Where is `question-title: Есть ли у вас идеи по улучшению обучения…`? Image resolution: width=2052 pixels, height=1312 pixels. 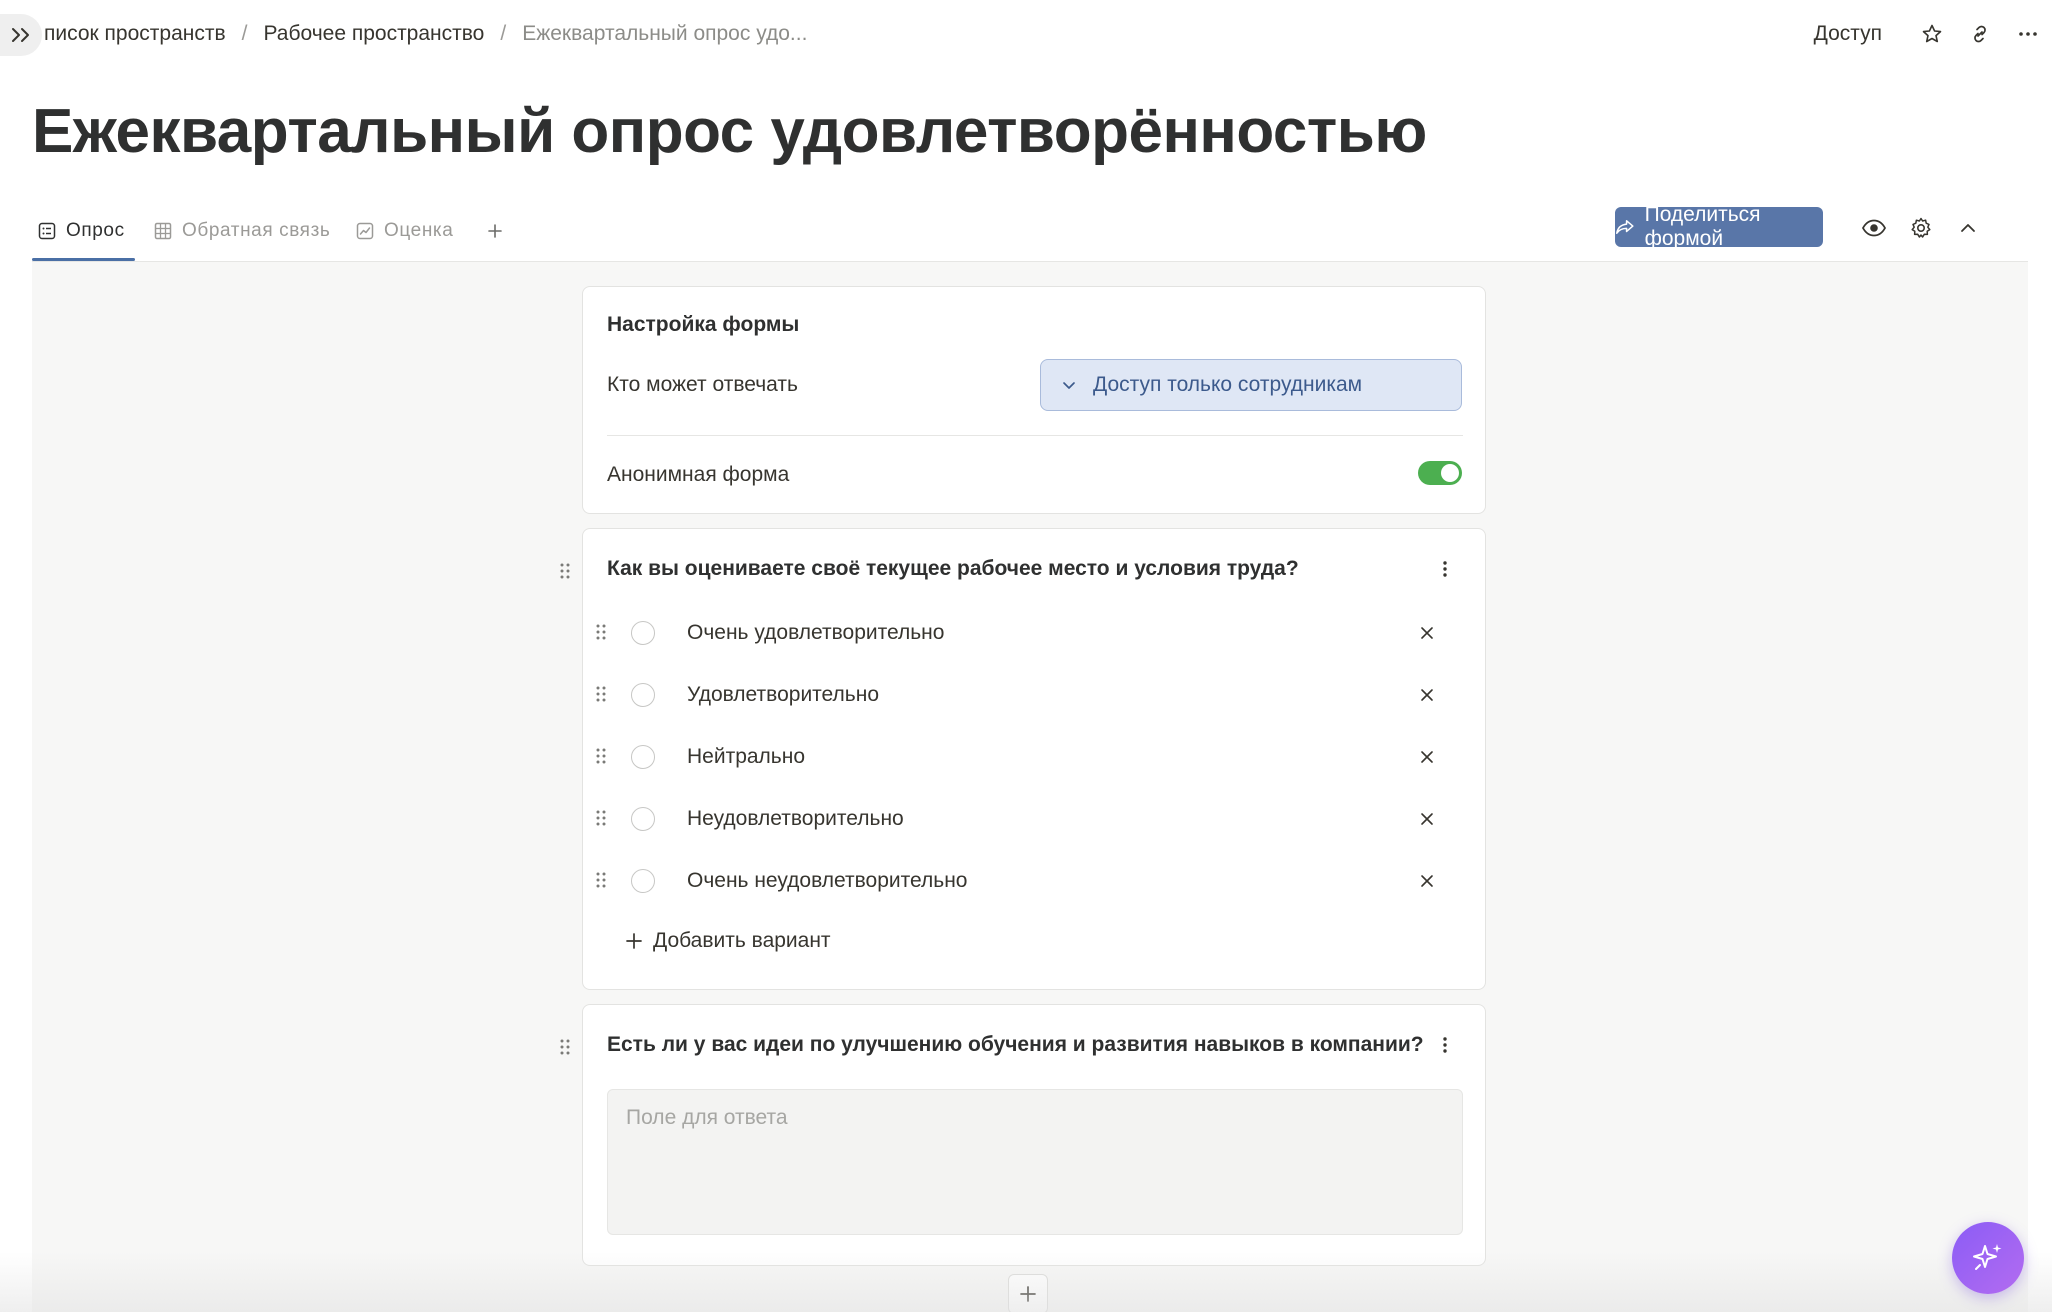 question-title: Есть ли у вас идеи по улучшению обучения… is located at coordinates (1015, 1045).